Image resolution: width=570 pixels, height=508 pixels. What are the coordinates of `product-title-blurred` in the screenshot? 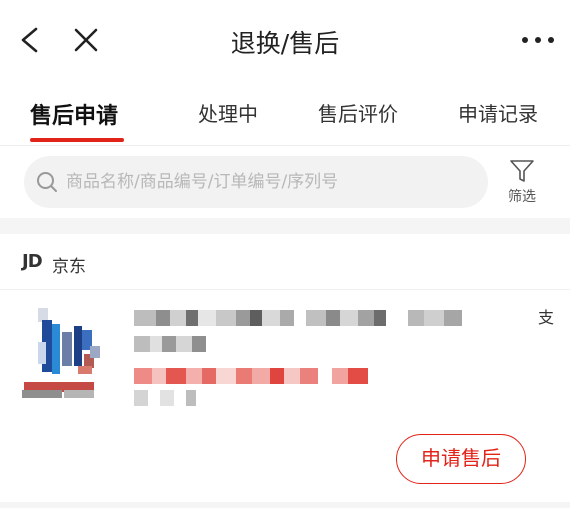 It's located at (298, 318).